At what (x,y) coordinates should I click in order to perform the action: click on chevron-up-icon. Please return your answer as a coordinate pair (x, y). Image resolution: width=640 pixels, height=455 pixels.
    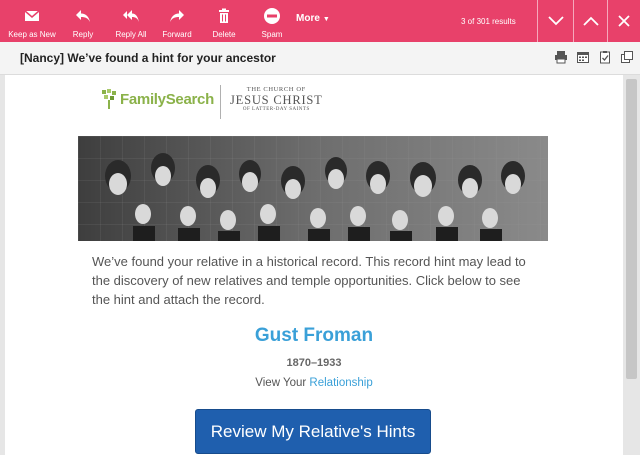
    Looking at the image, I should click on (590, 21).